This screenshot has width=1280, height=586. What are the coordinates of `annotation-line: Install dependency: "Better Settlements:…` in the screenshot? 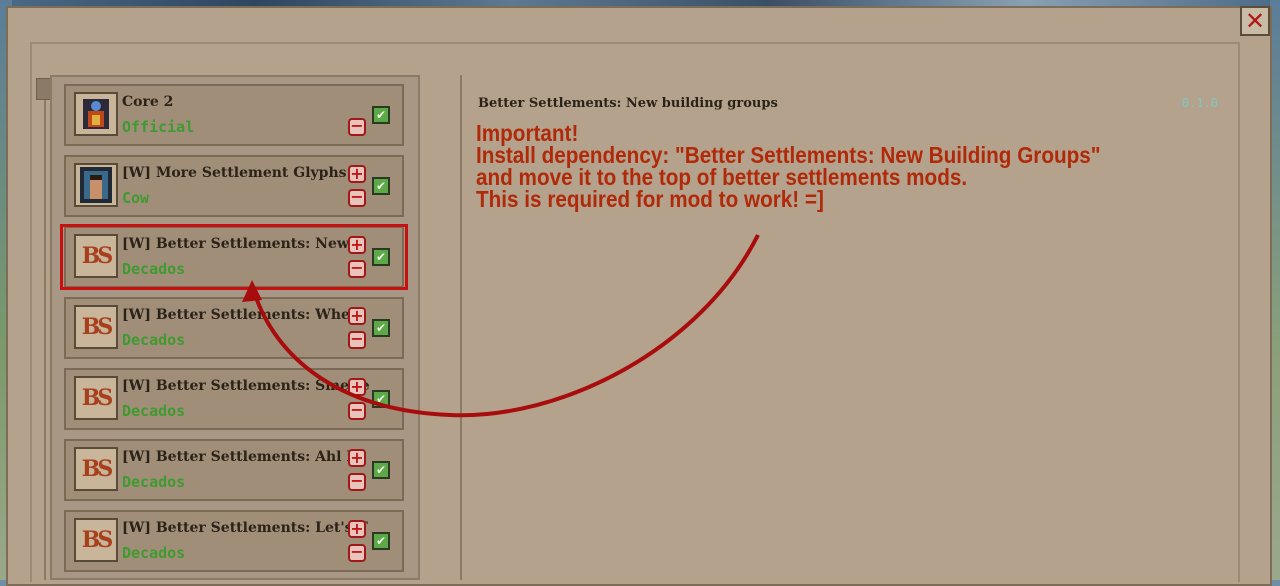 It's located at (788, 155).